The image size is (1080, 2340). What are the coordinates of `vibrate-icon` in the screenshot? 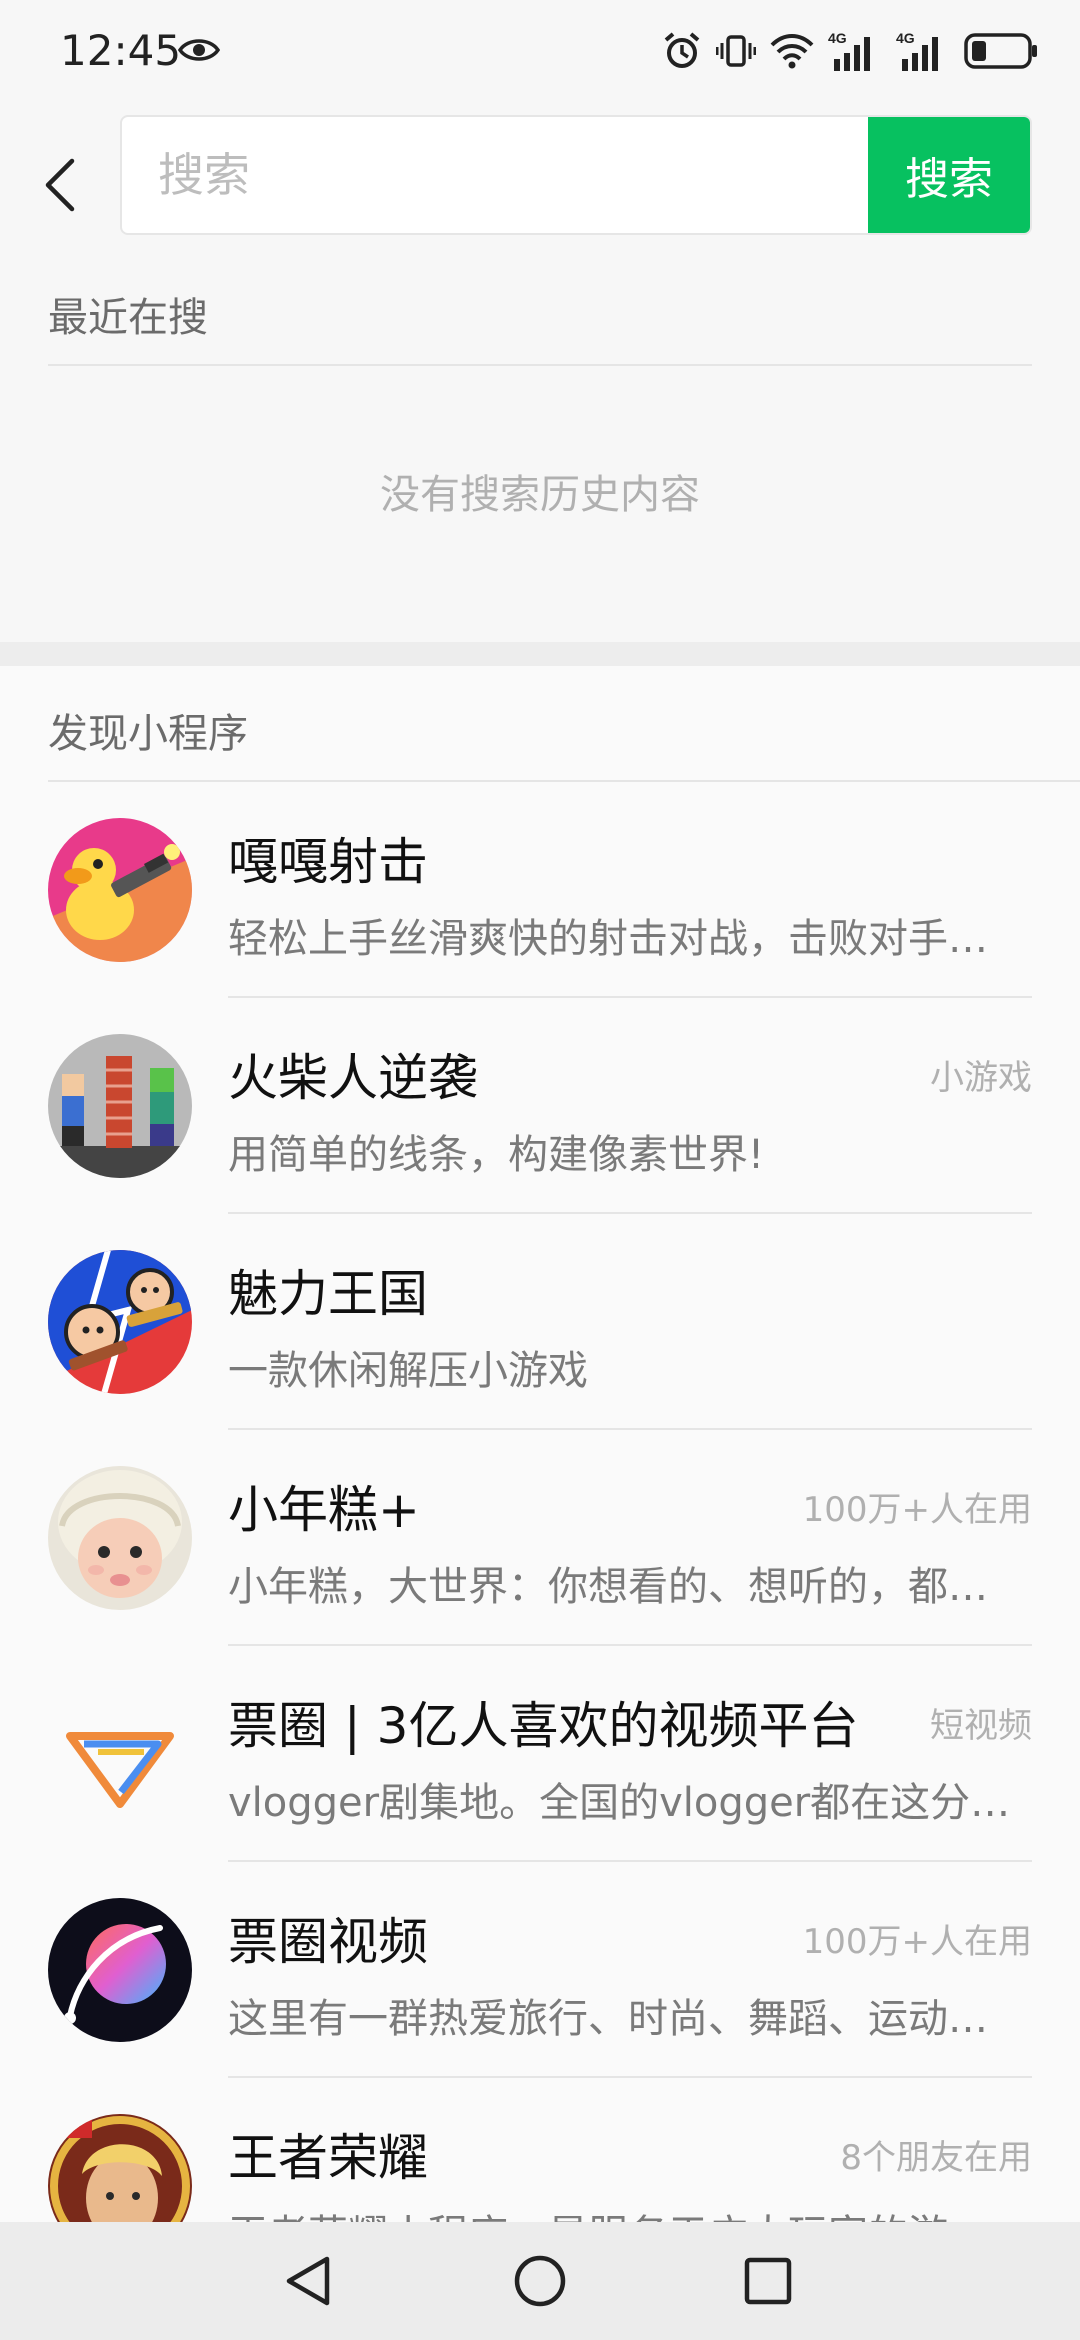 It's located at (736, 51).